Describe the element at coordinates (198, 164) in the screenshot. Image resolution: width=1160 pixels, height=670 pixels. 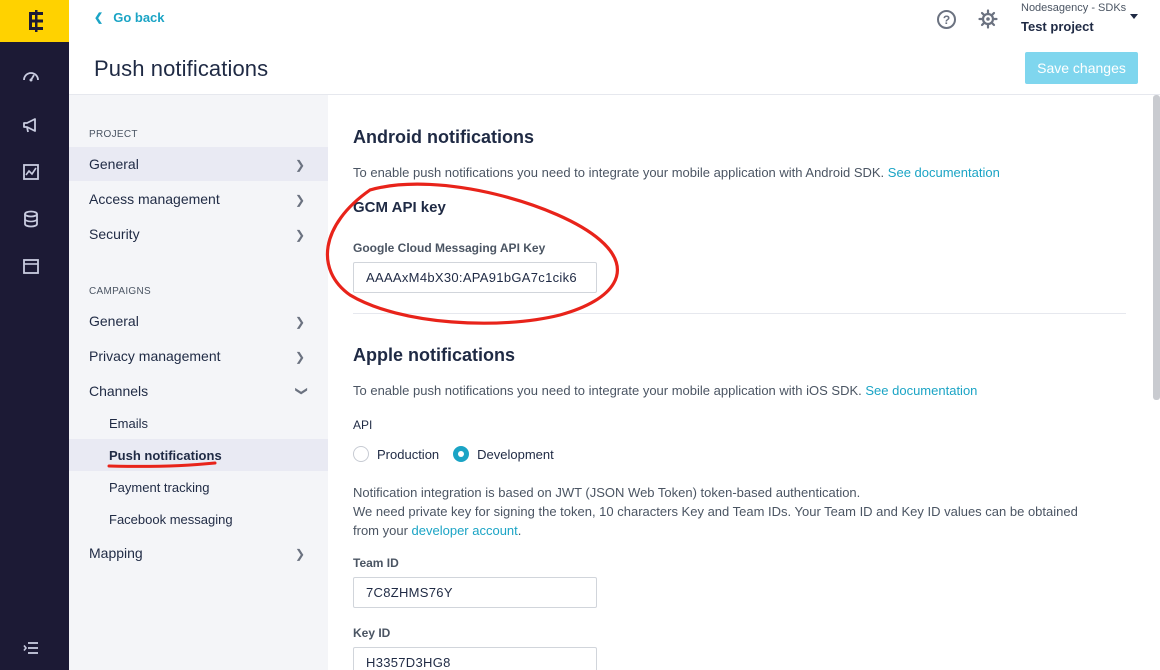
I see `nav-item-project-general: General ❯` at that location.